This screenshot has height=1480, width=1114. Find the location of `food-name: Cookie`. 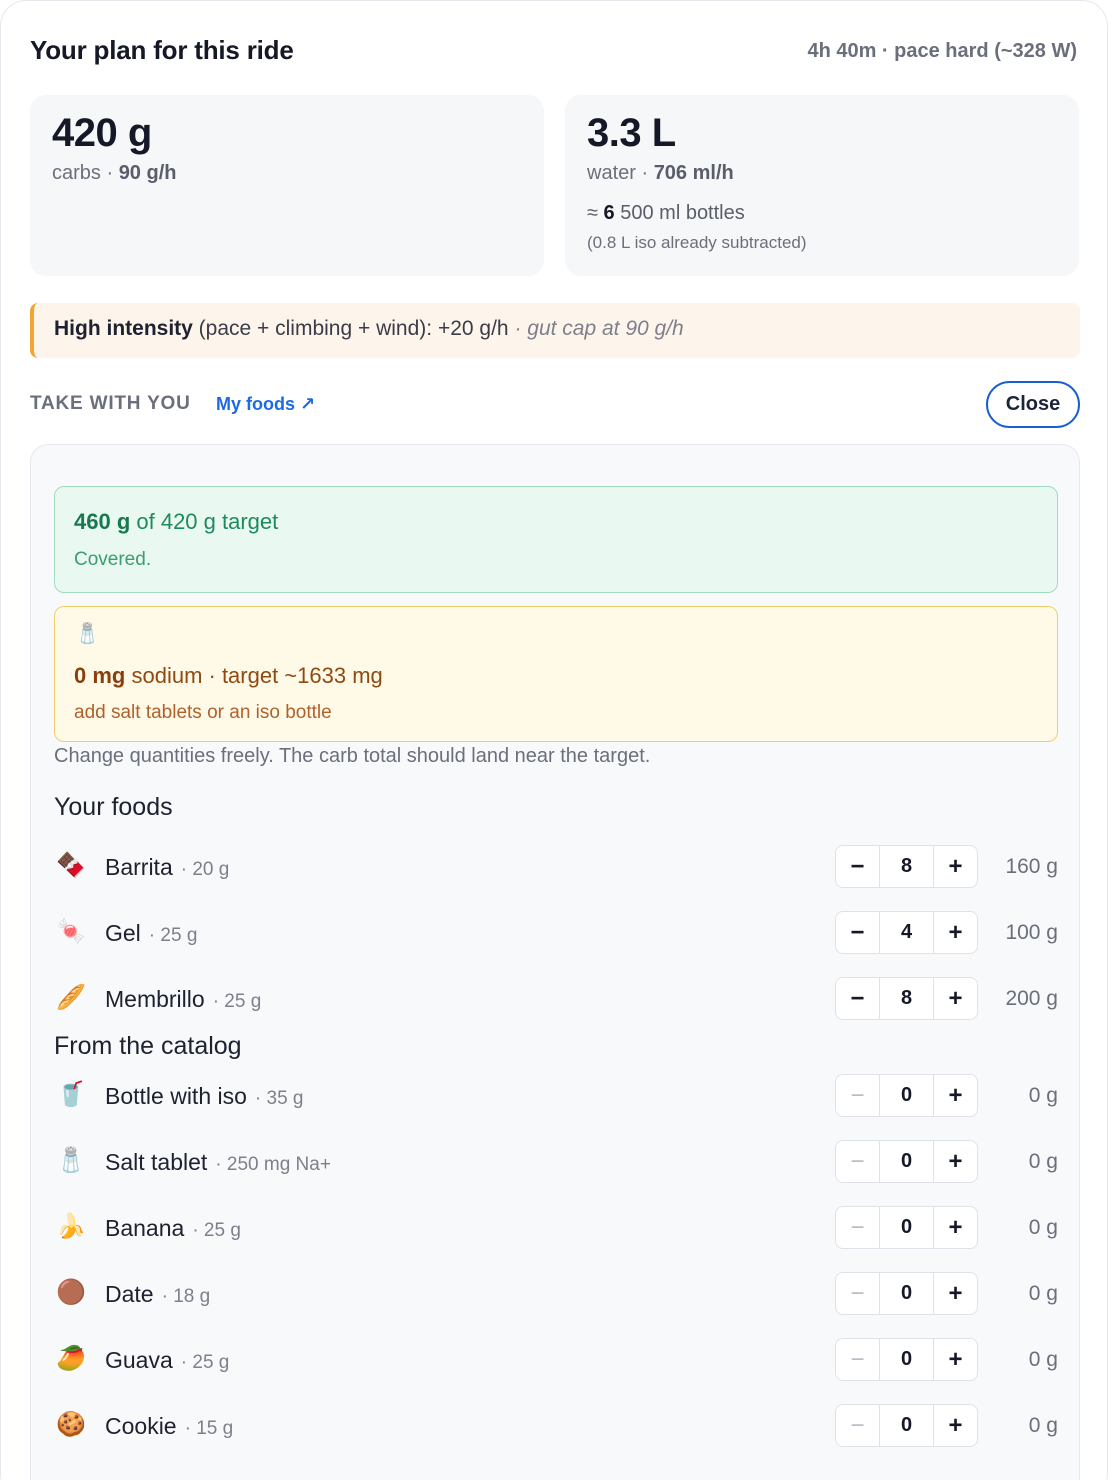

food-name: Cookie is located at coordinates (141, 1426).